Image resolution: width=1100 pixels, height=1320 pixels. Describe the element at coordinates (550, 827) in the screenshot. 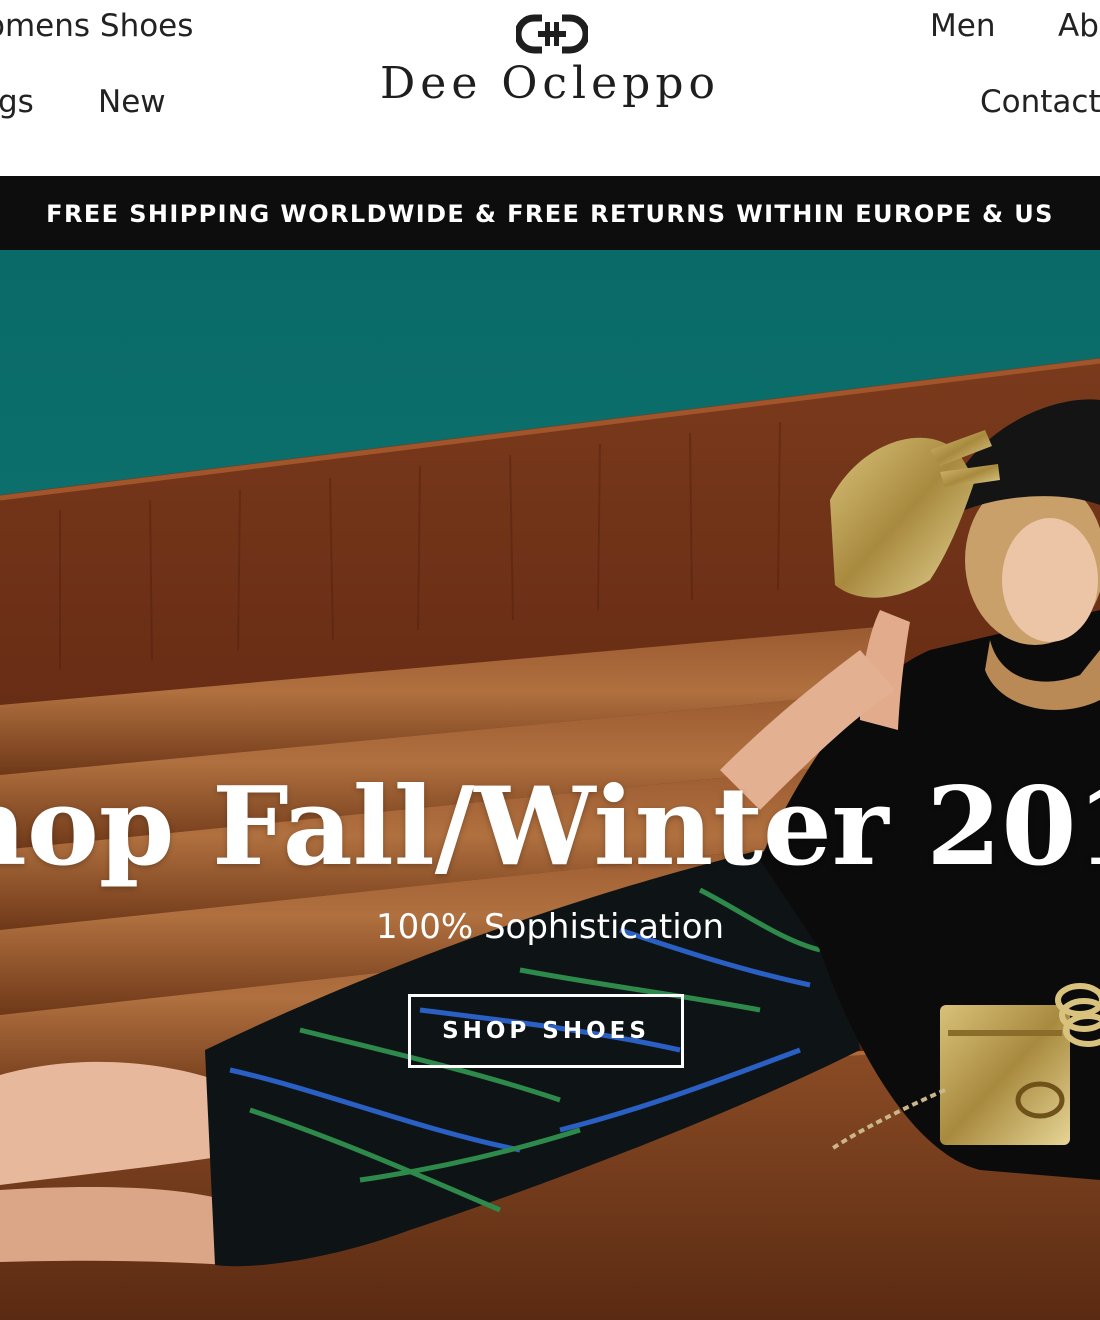

I see `hero-title: hop Fall/Winter 201` at that location.